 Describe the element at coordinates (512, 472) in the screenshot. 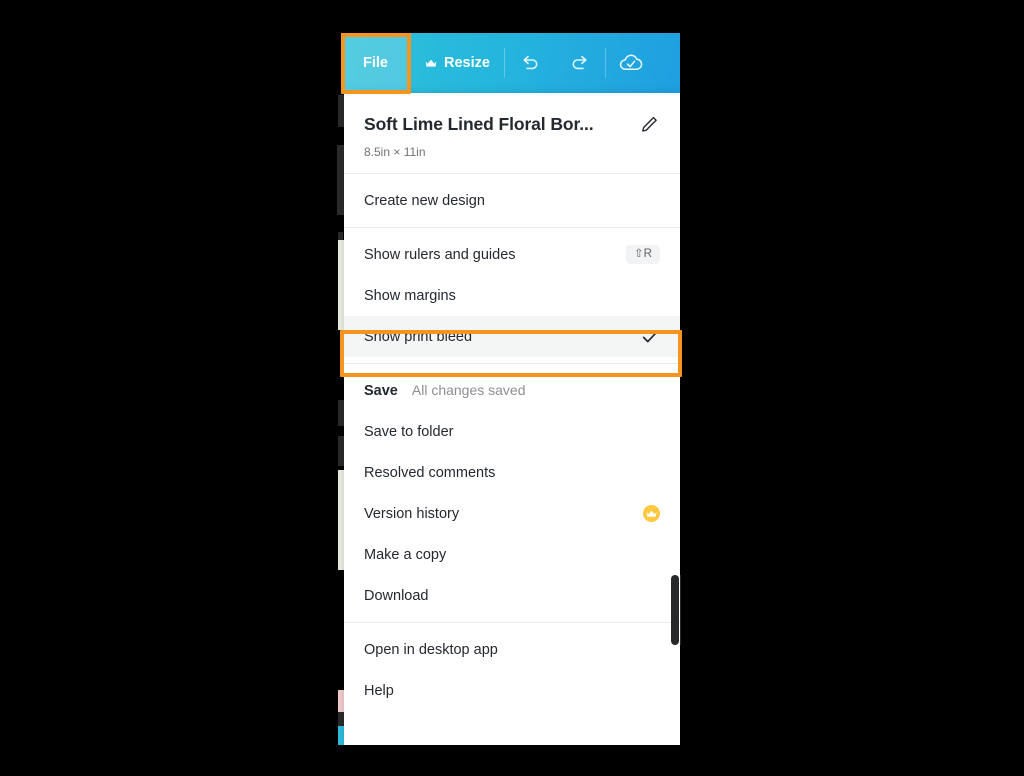

I see `menu-item-resolved-comments: Resolved comments` at that location.